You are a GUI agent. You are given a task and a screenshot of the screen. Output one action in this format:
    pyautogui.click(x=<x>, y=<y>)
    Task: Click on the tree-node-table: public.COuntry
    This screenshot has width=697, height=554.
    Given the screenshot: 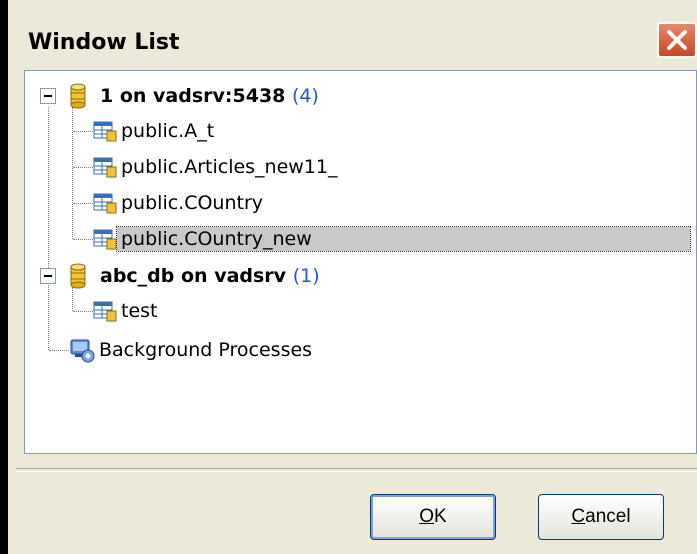 What is the action you would take?
    pyautogui.click(x=180, y=203)
    